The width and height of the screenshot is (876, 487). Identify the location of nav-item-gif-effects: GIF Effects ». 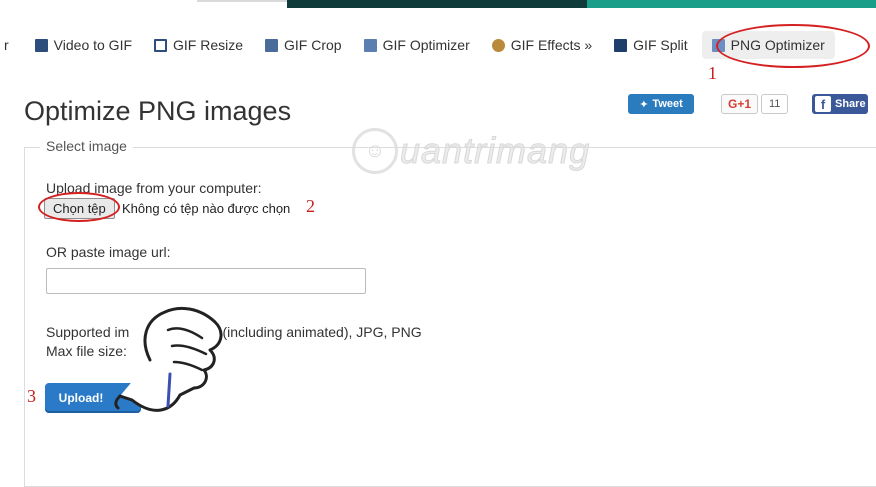
(542, 45).